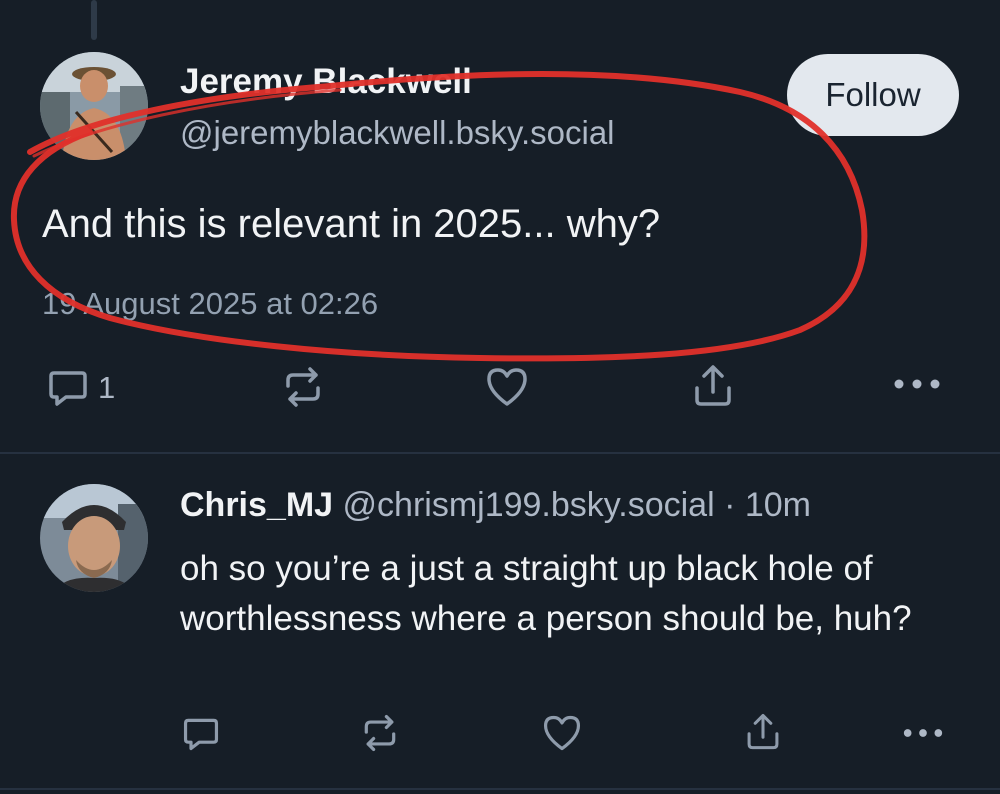  I want to click on reply-button, so click(201, 734).